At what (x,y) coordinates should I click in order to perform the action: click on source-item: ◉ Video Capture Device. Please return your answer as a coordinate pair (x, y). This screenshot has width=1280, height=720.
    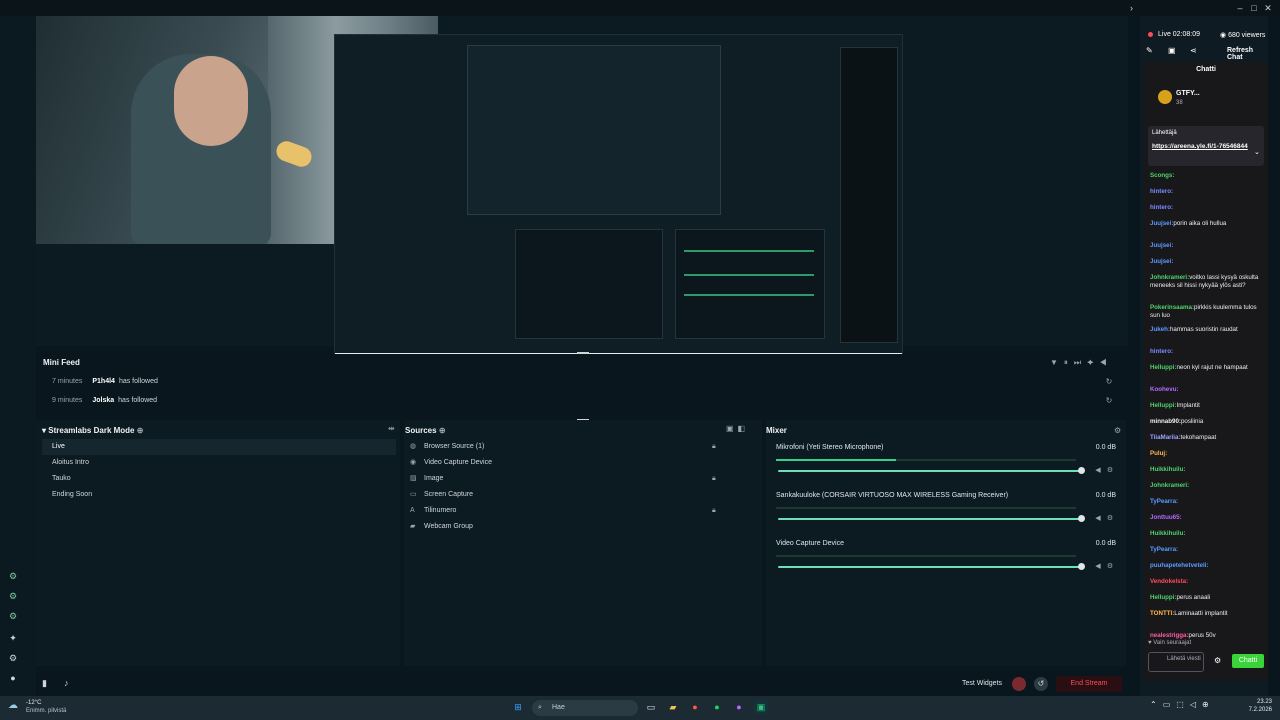
    Looking at the image, I should click on (570, 463).